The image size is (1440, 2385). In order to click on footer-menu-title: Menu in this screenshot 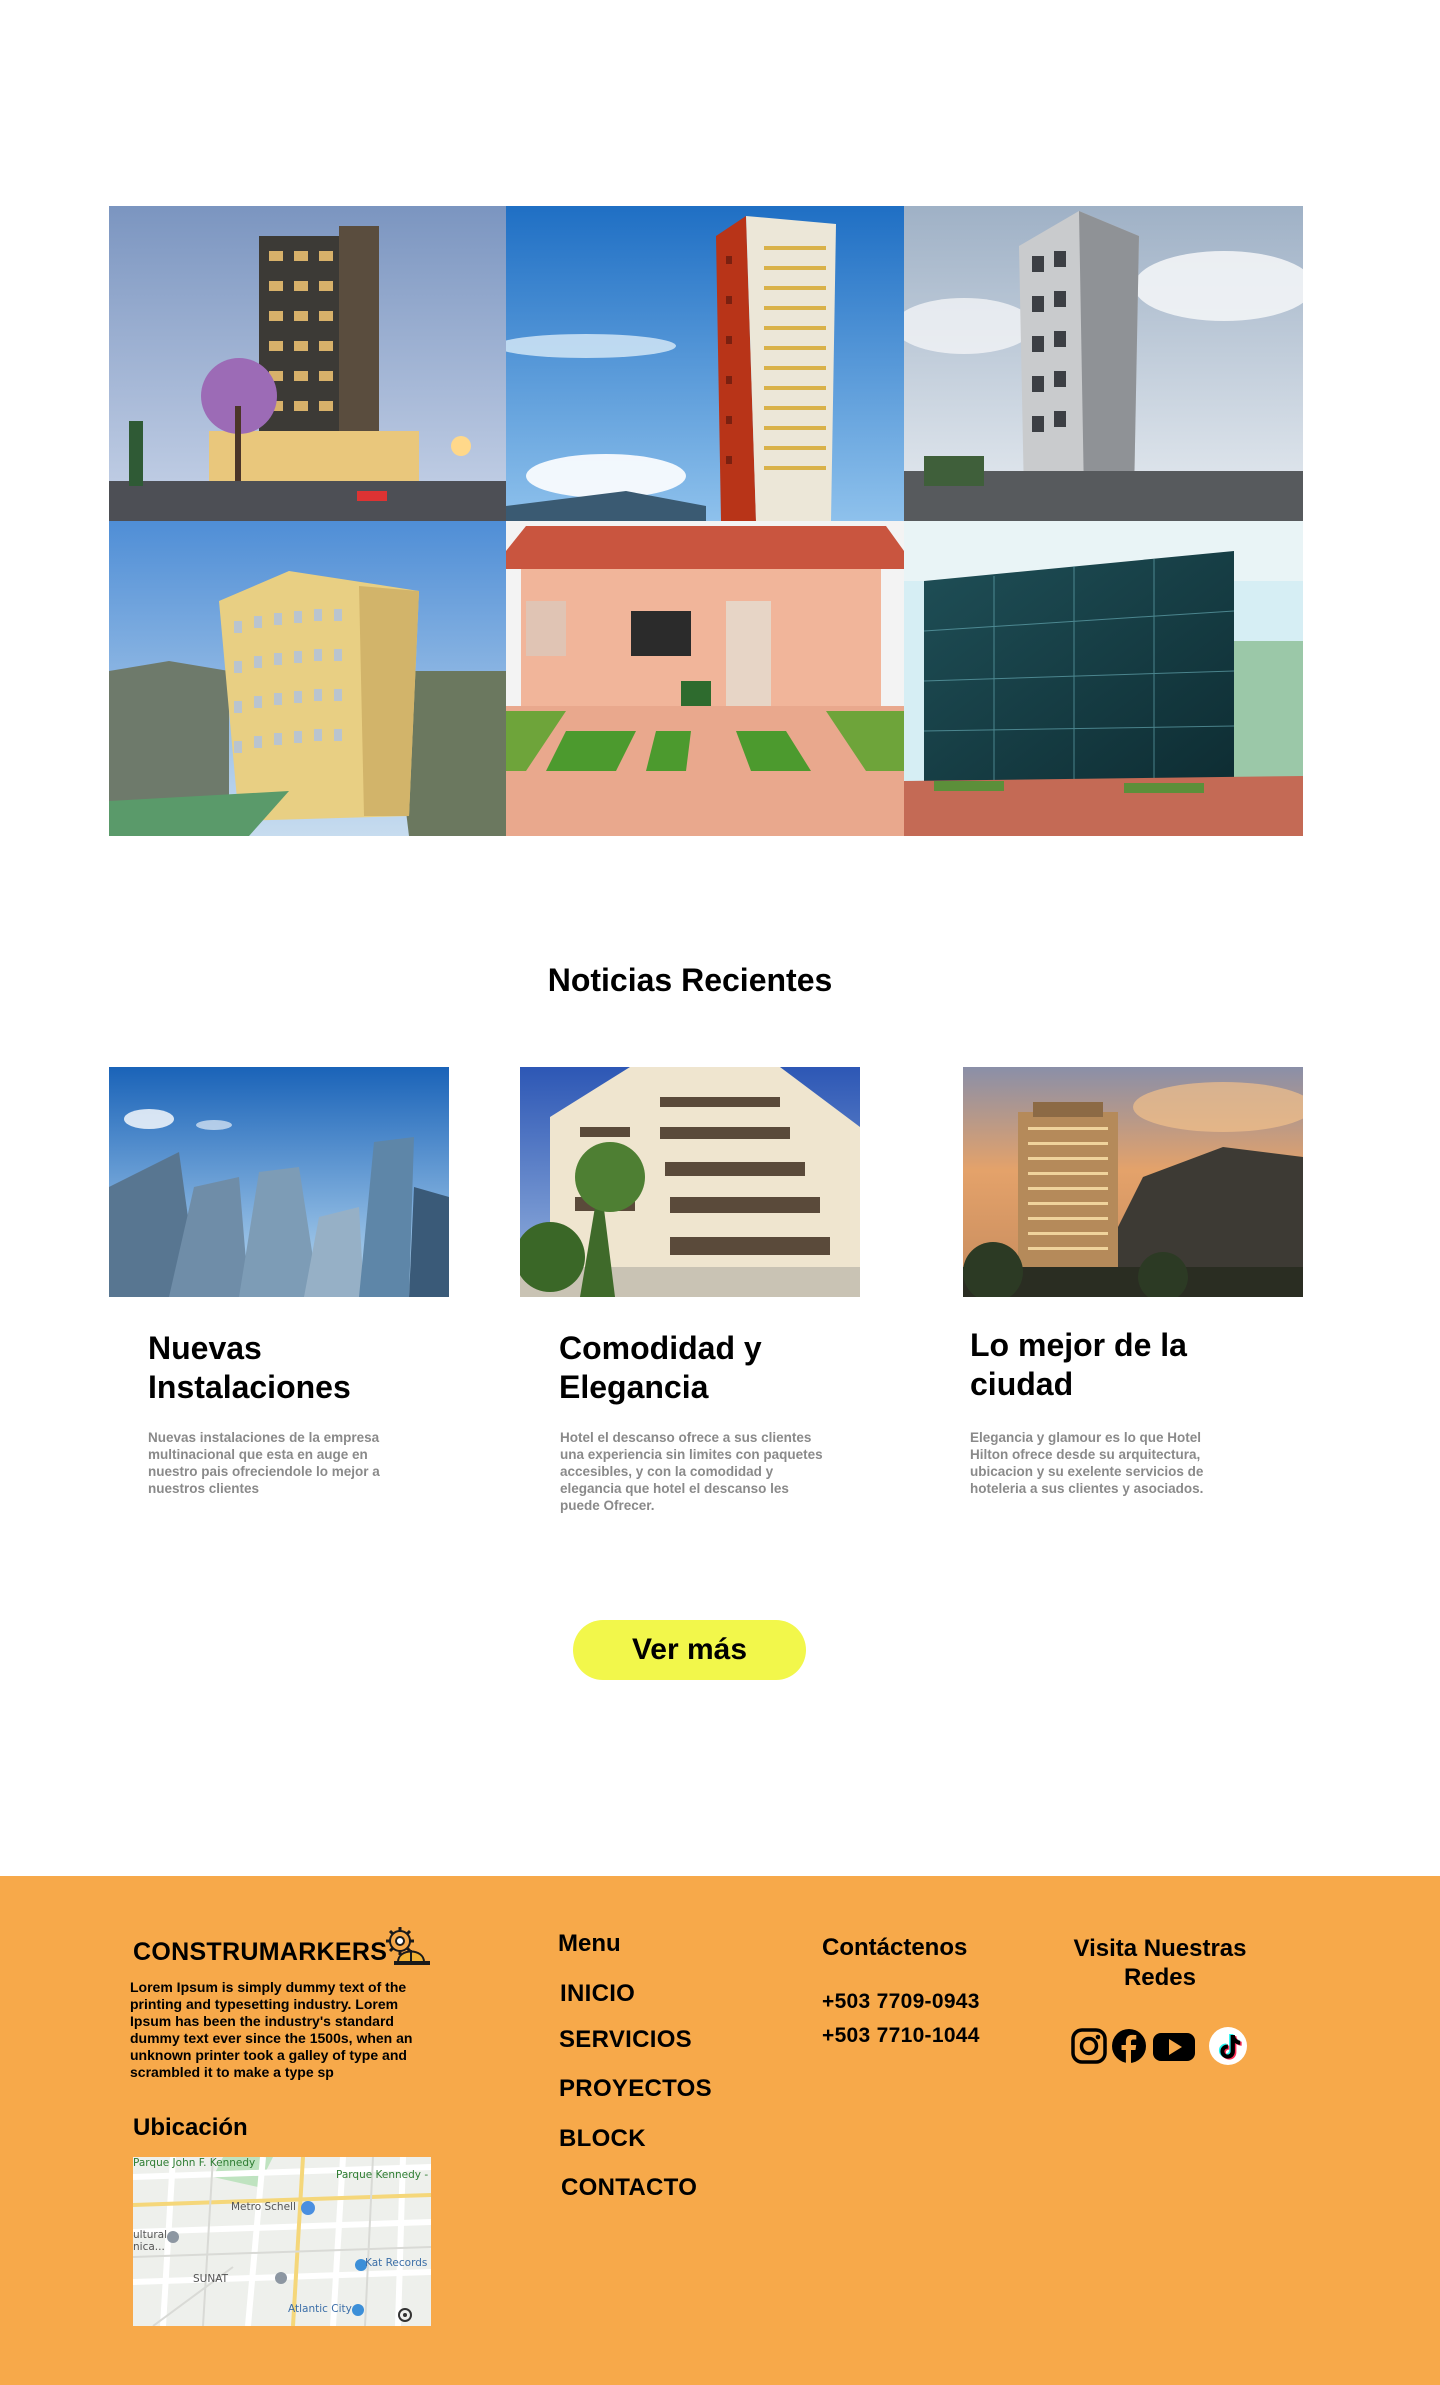, I will do `click(589, 1943)`.